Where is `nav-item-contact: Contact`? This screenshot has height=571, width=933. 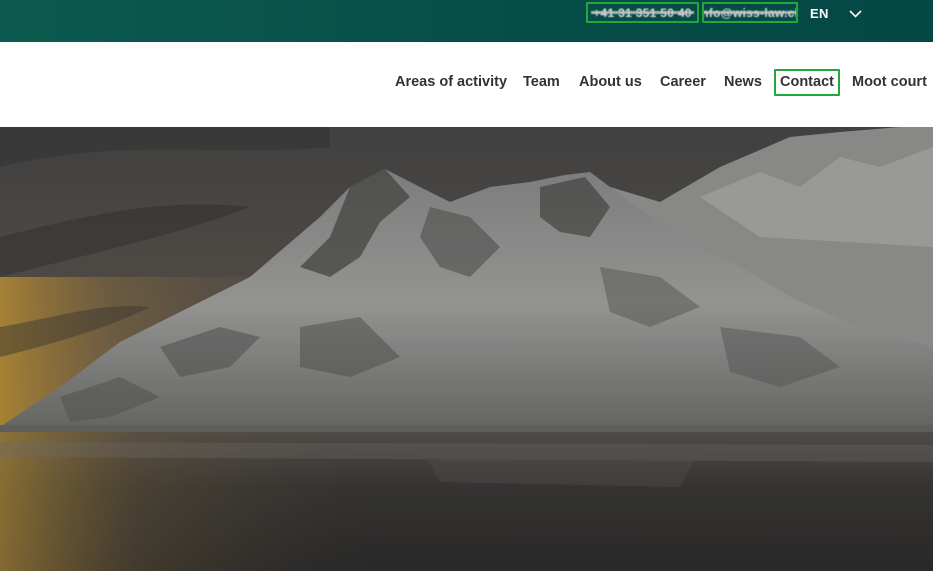 nav-item-contact: Contact is located at coordinates (807, 82).